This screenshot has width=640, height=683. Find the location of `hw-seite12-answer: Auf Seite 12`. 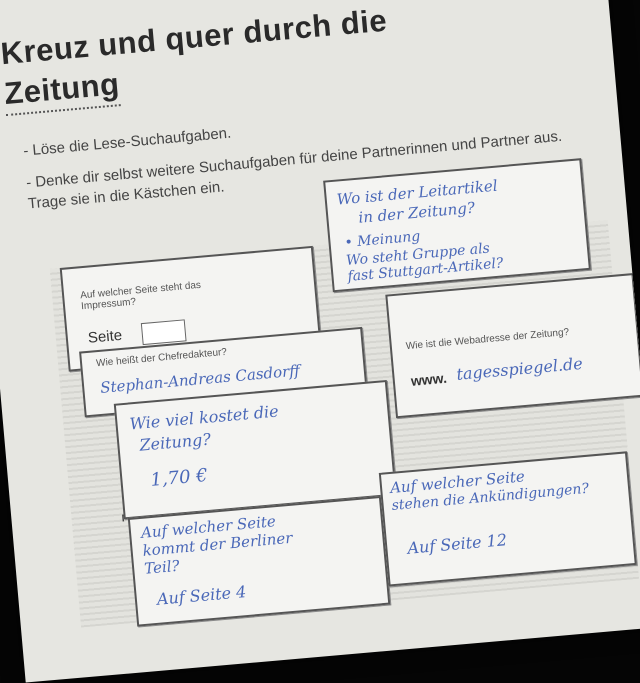

hw-seite12-answer: Auf Seite 12 is located at coordinates (457, 544).